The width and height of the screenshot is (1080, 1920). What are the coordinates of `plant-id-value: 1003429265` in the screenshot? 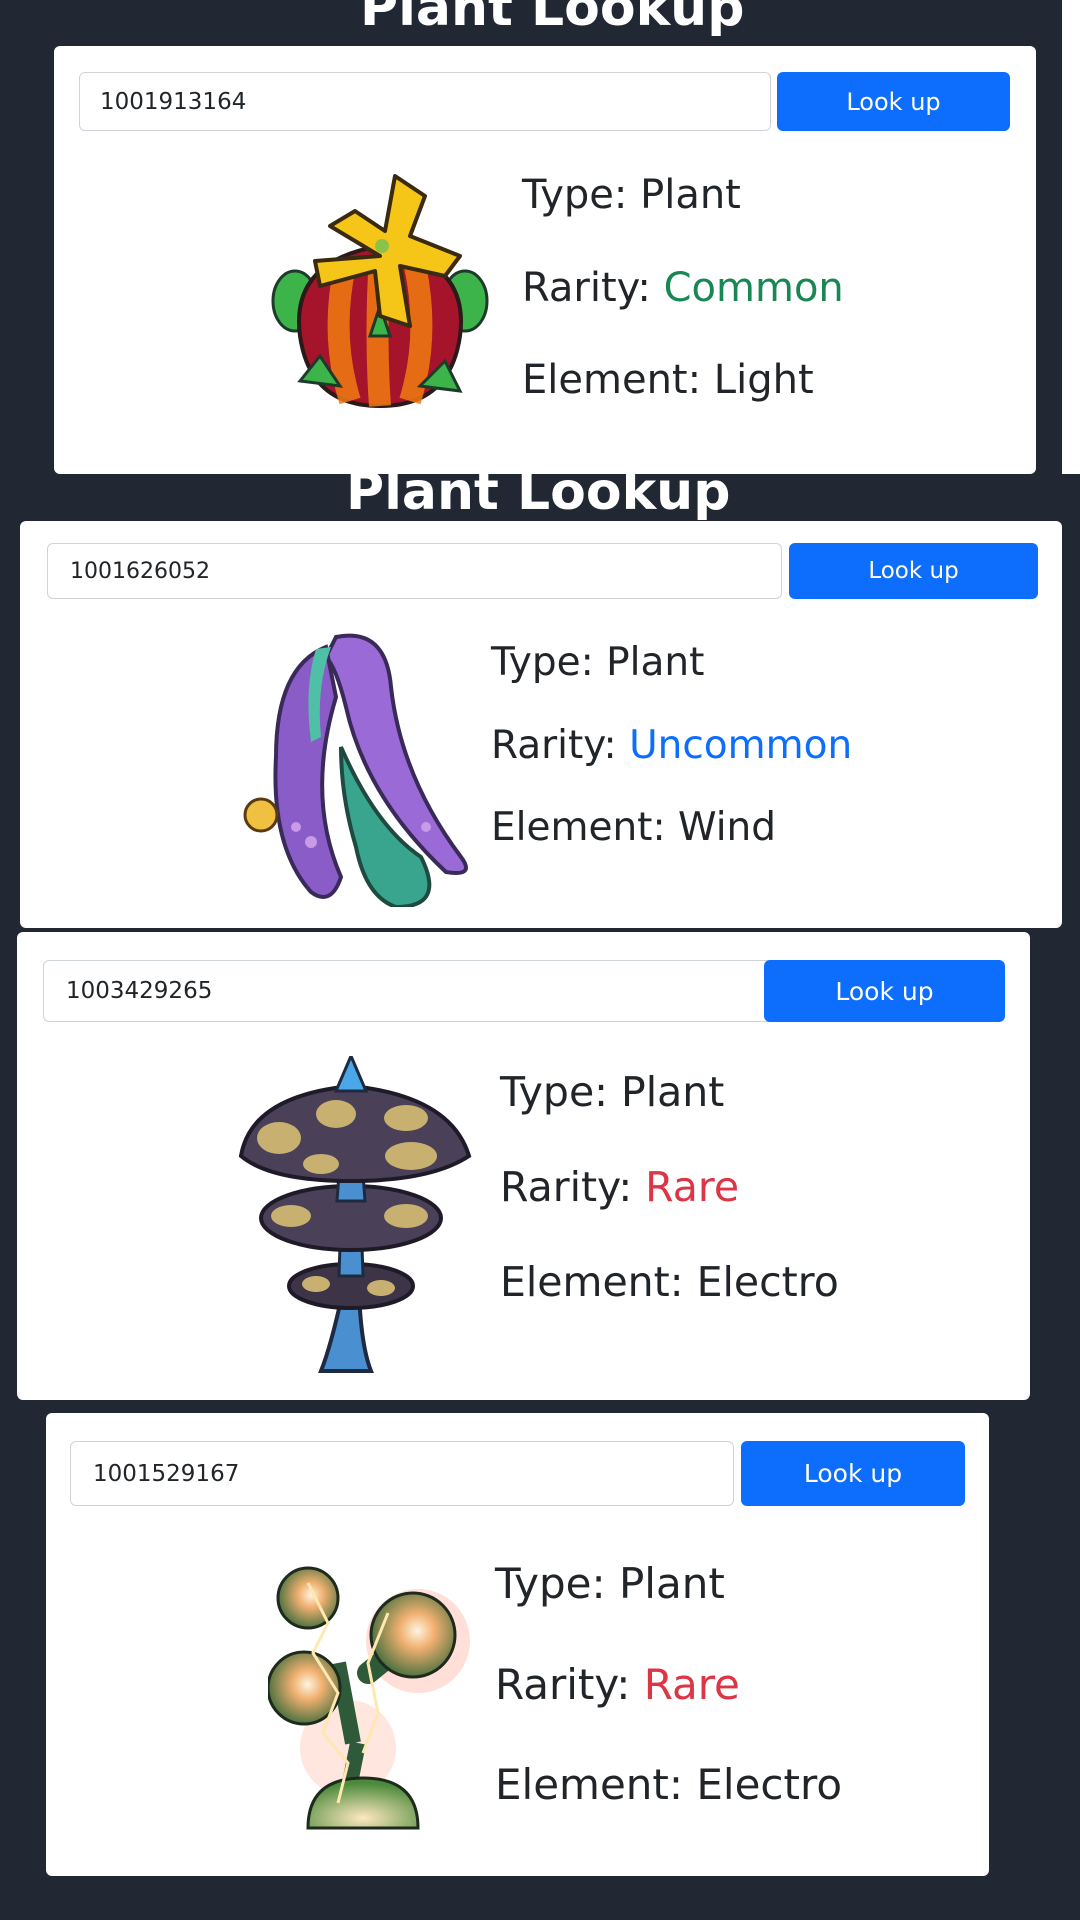 It's located at (139, 991).